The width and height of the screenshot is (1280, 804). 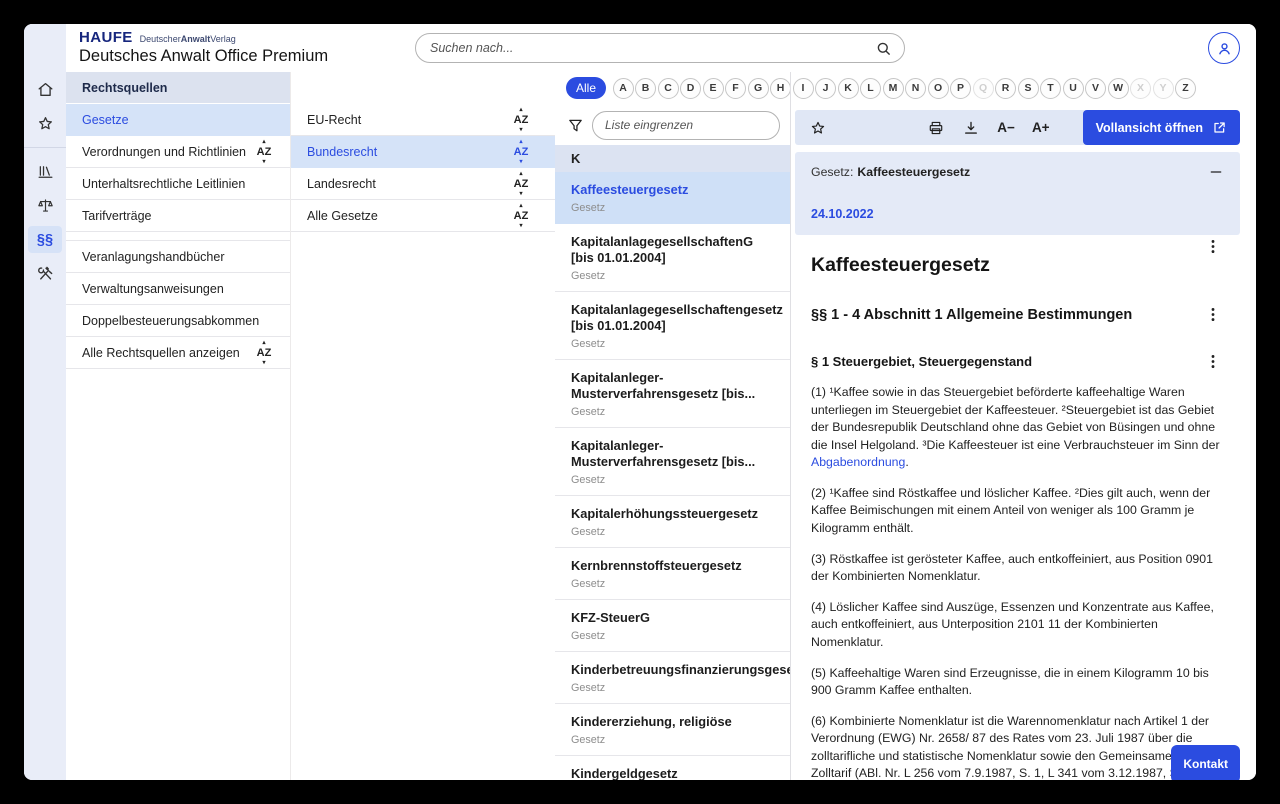 What do you see at coordinates (672, 625) in the screenshot?
I see `law-list-item: KFZ-SteuerG Gesetz` at bounding box center [672, 625].